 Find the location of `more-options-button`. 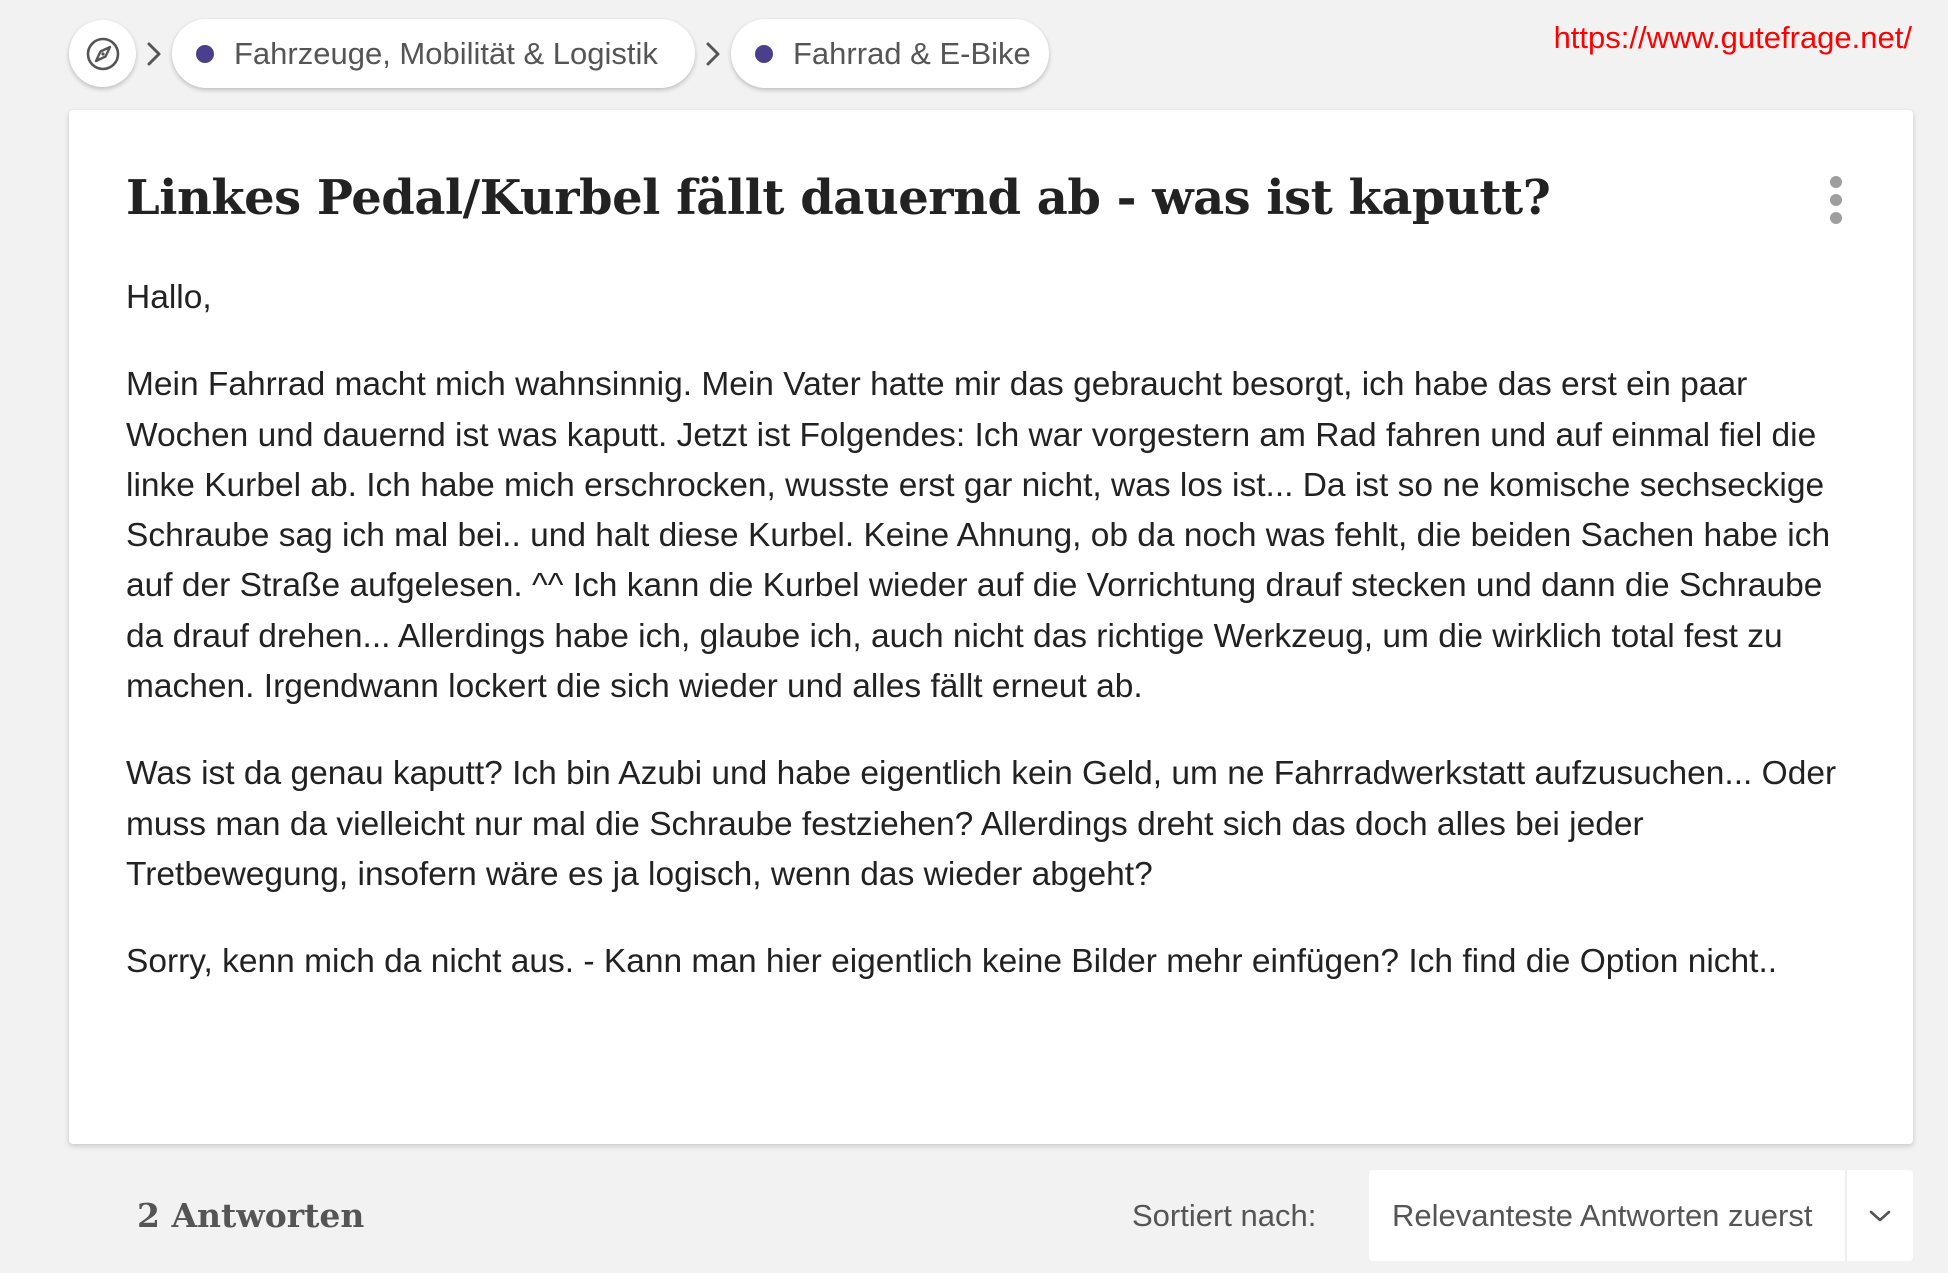

more-options-button is located at coordinates (1836, 200).